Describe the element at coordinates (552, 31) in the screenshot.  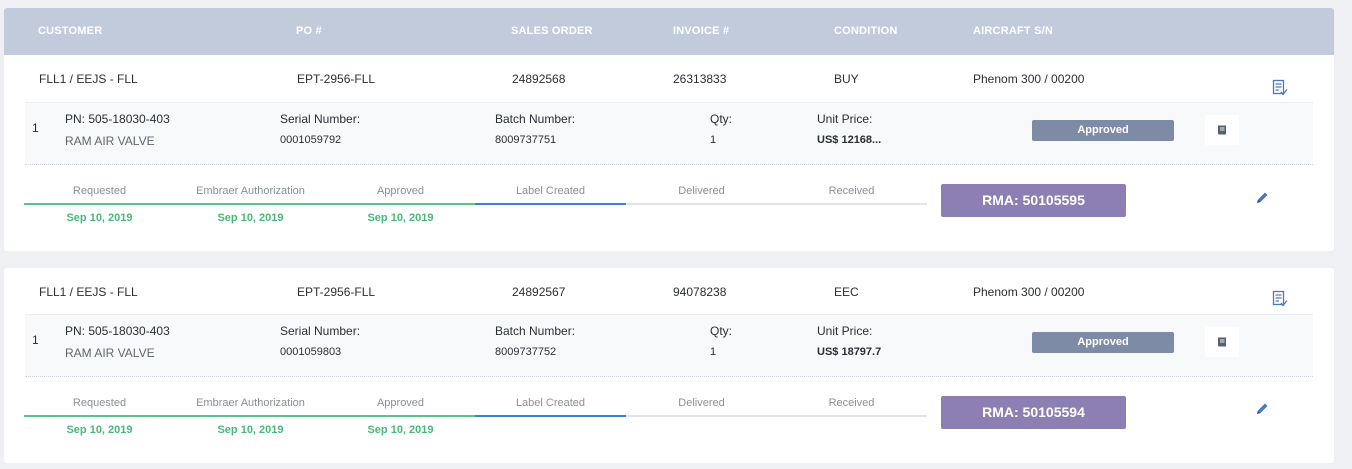
I see `header-sales-order: SALES ORDER` at that location.